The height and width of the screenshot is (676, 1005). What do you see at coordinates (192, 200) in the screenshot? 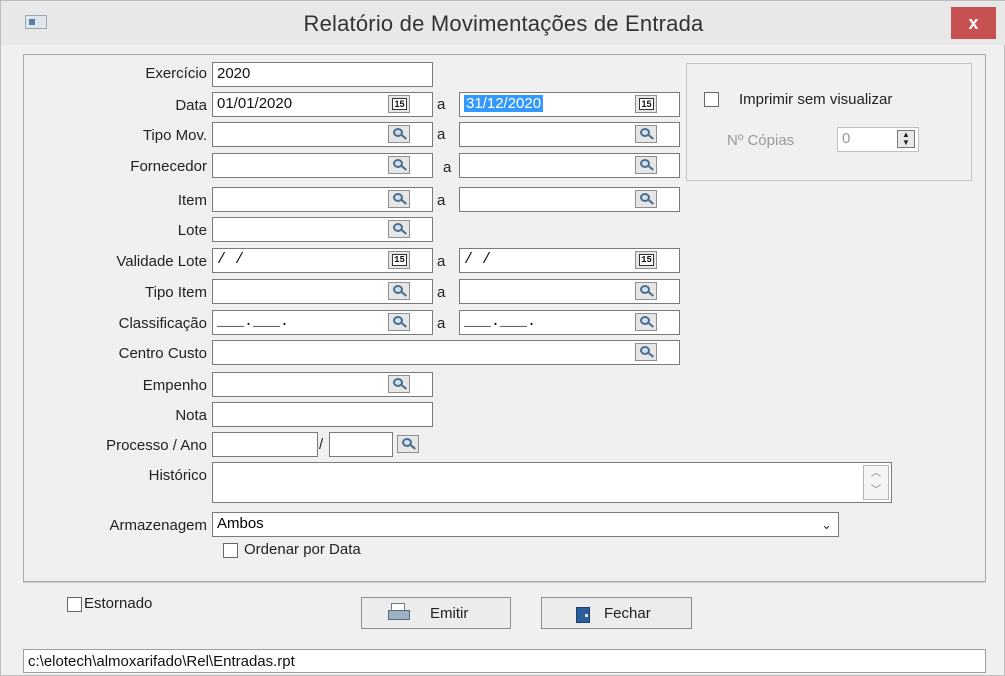
I see `item-label: Item` at bounding box center [192, 200].